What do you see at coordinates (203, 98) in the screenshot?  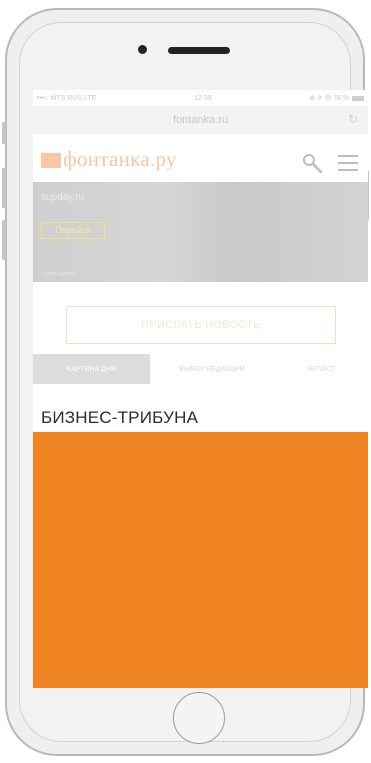 I see `clock: 12:39` at bounding box center [203, 98].